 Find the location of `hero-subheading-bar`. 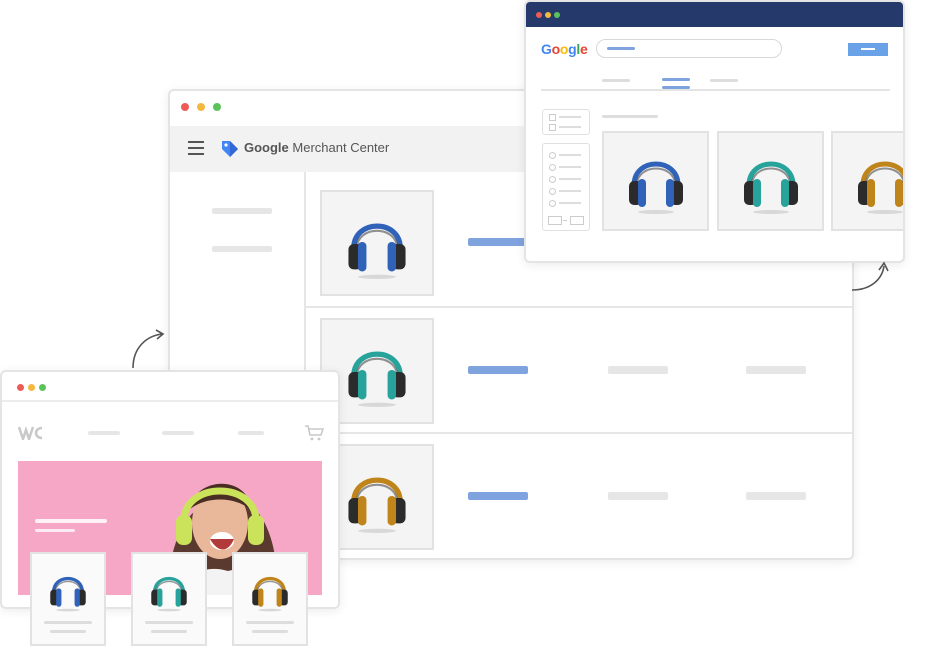

hero-subheading-bar is located at coordinates (55, 530).